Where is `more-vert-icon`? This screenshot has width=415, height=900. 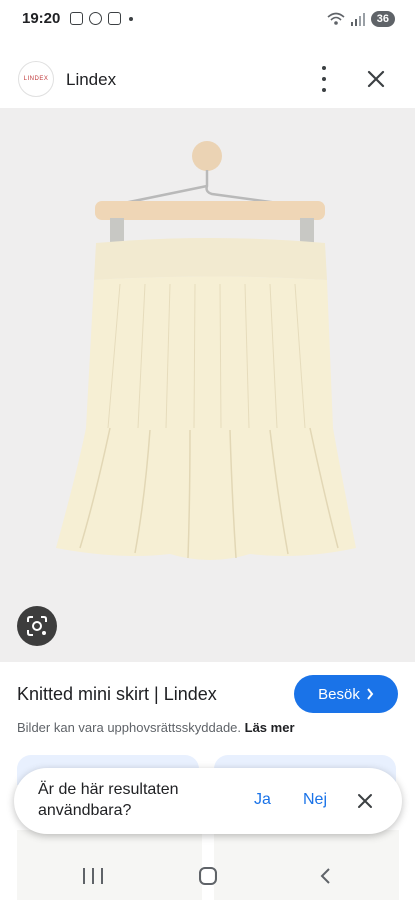
more-vert-icon is located at coordinates (324, 68).